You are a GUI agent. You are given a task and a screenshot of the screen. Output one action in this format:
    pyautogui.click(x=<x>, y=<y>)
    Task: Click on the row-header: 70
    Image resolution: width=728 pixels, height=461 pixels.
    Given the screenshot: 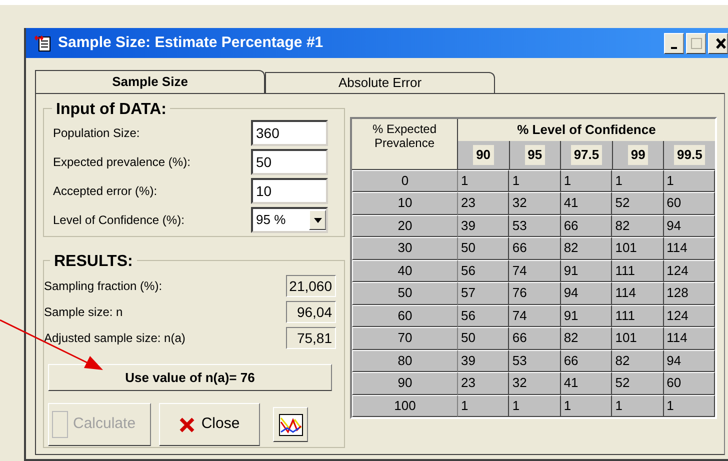 What is the action you would take?
    pyautogui.click(x=405, y=338)
    